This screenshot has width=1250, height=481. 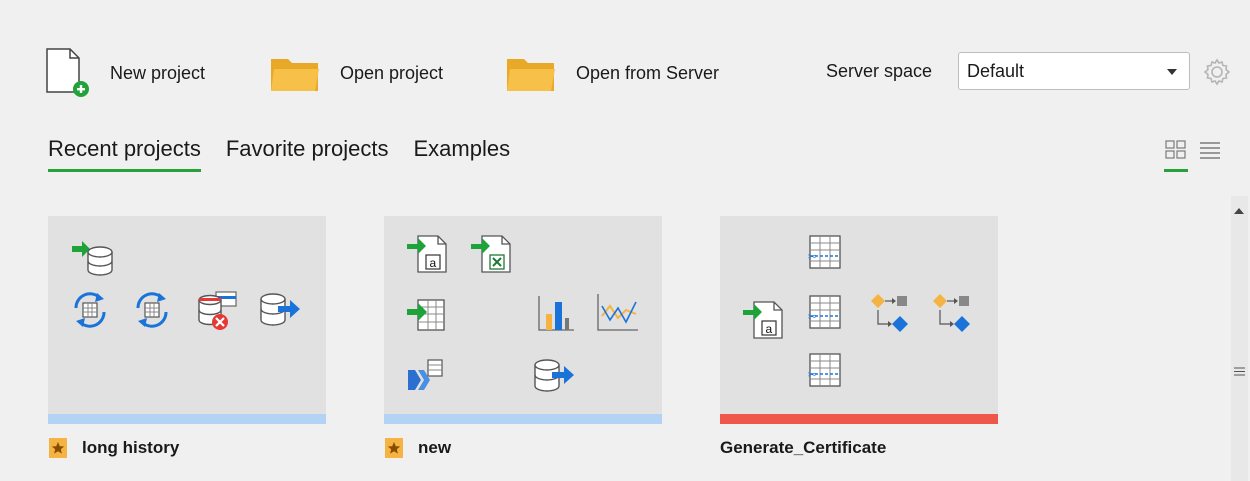 I want to click on database-import-icon, so click(x=92, y=258).